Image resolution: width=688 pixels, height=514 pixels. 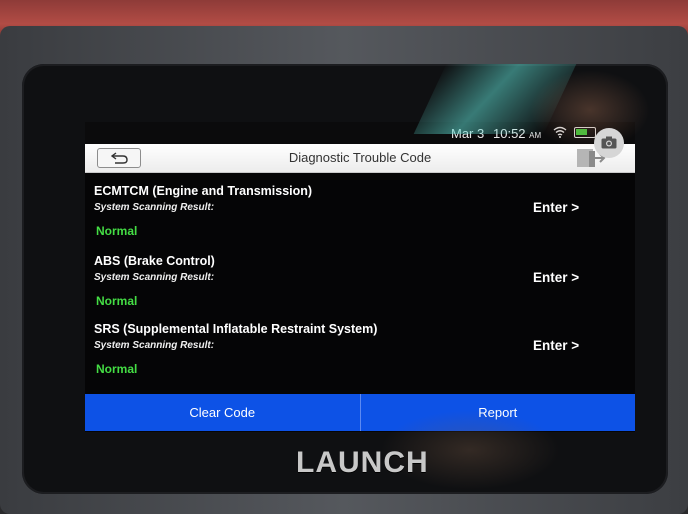 I want to click on camera-icon, so click(x=609, y=142).